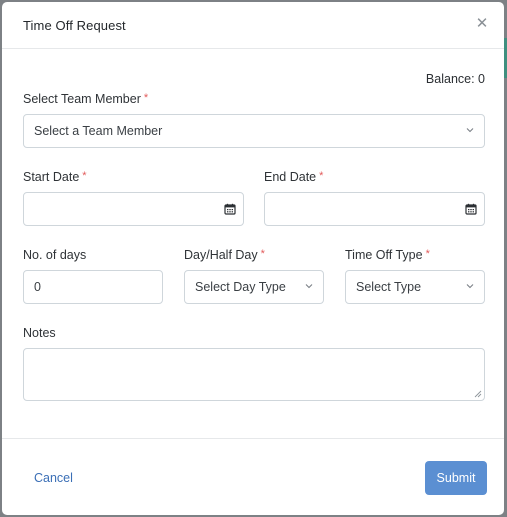 Image resolution: width=507 pixels, height=517 pixels. Describe the element at coordinates (254, 374) in the screenshot. I see `notes-textarea` at that location.